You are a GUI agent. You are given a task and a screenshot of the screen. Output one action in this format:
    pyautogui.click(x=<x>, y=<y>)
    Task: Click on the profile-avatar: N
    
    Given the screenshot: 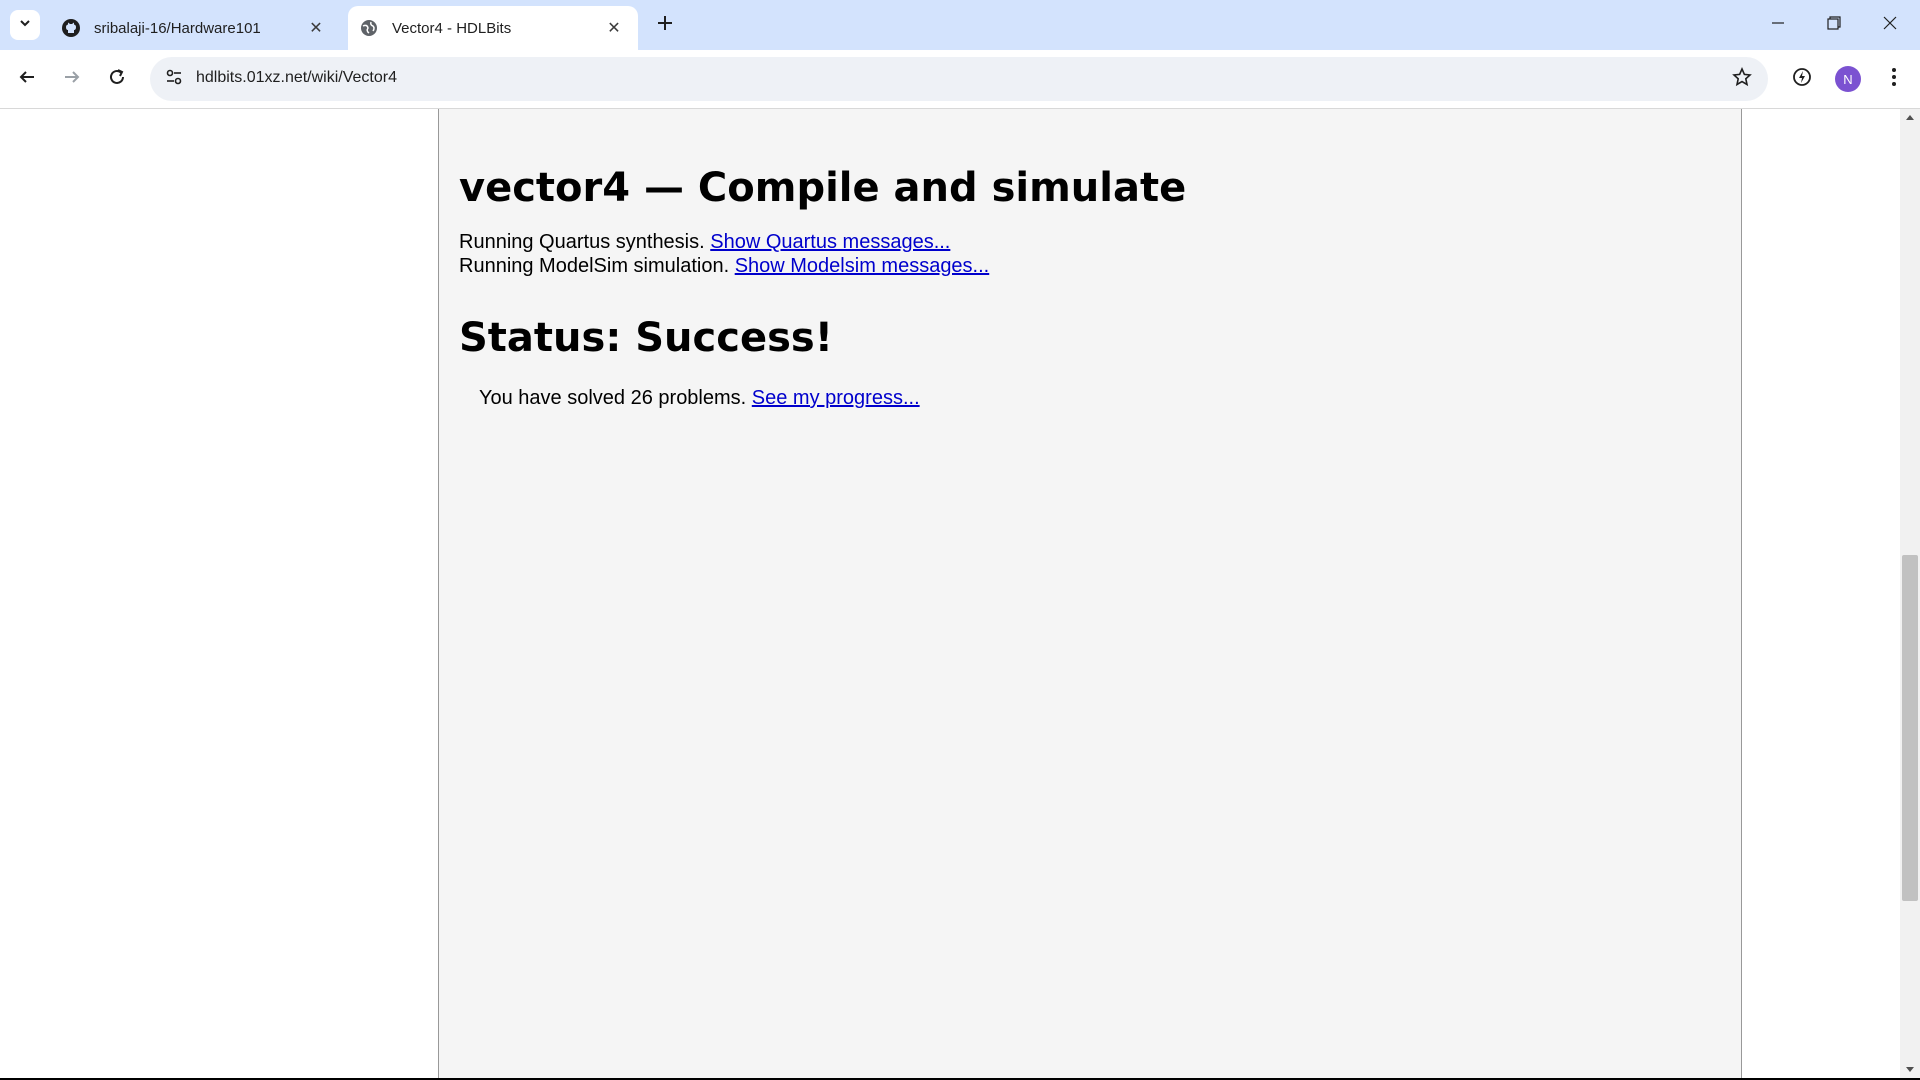 What is the action you would take?
    pyautogui.click(x=1848, y=79)
    